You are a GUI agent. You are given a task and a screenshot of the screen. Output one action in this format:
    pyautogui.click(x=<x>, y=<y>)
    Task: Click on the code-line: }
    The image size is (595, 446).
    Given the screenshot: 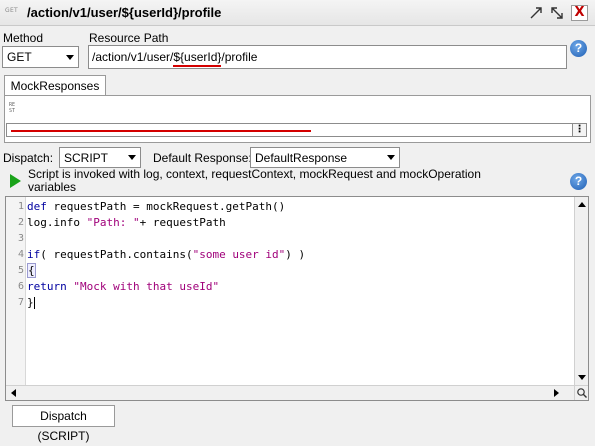 What is the action you would take?
    pyautogui.click(x=31, y=302)
    